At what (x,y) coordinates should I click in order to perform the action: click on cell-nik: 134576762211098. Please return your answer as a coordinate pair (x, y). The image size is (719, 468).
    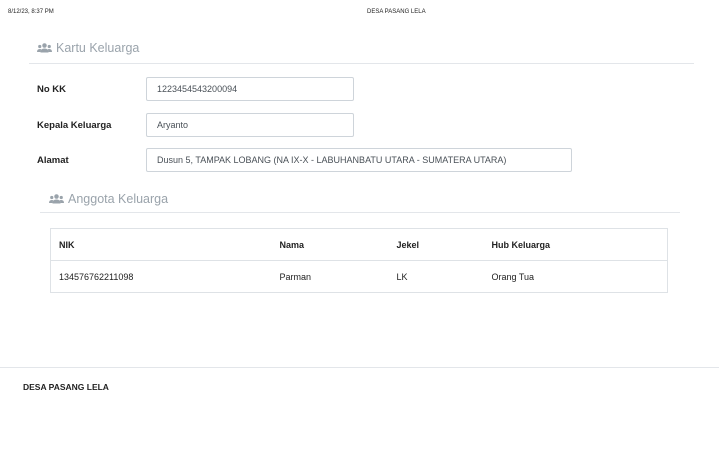
    Looking at the image, I should click on (161, 276).